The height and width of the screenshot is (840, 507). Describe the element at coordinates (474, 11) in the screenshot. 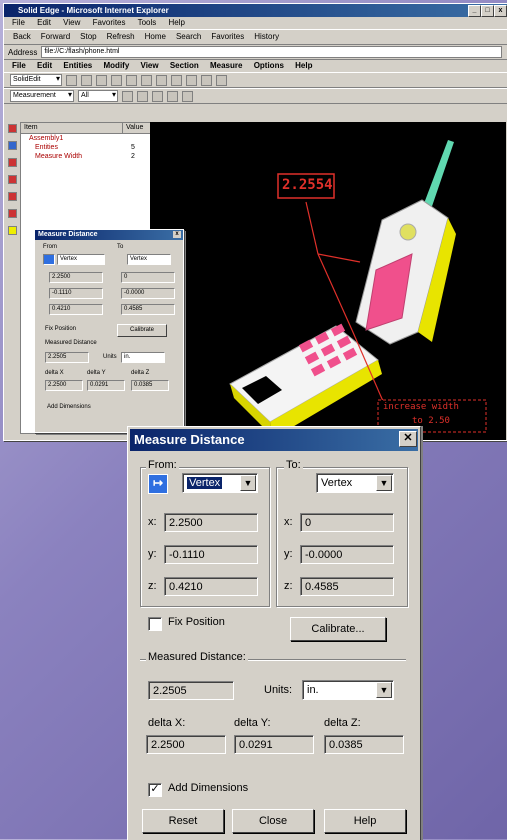

I see `minimize-icon: _` at that location.